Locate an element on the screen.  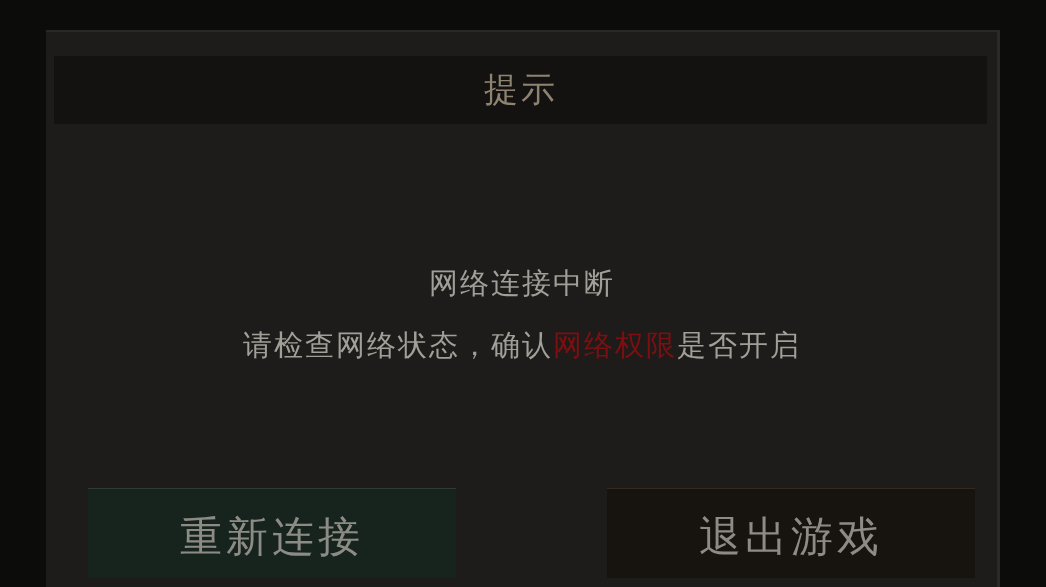
message-text: 网络连接中断 is located at coordinates (521, 283).